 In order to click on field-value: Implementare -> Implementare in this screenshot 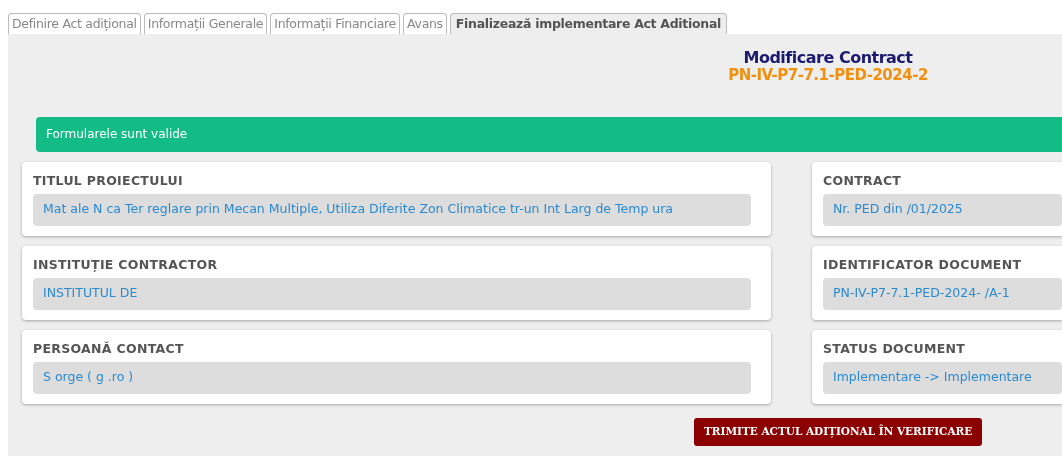, I will do `click(942, 378)`.